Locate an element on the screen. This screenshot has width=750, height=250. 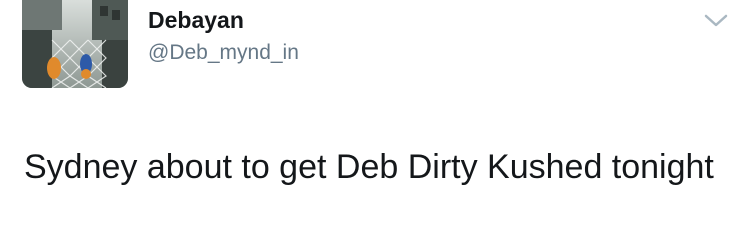
chevron-down-icon is located at coordinates (716, 20).